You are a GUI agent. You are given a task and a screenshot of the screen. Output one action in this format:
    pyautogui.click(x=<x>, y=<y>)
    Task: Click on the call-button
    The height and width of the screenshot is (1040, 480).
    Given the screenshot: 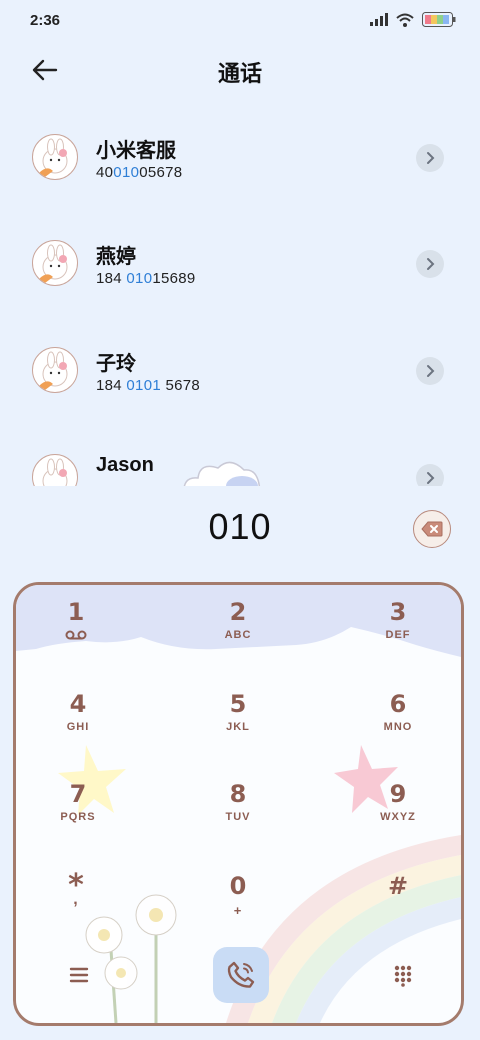 What is the action you would take?
    pyautogui.click(x=241, y=975)
    